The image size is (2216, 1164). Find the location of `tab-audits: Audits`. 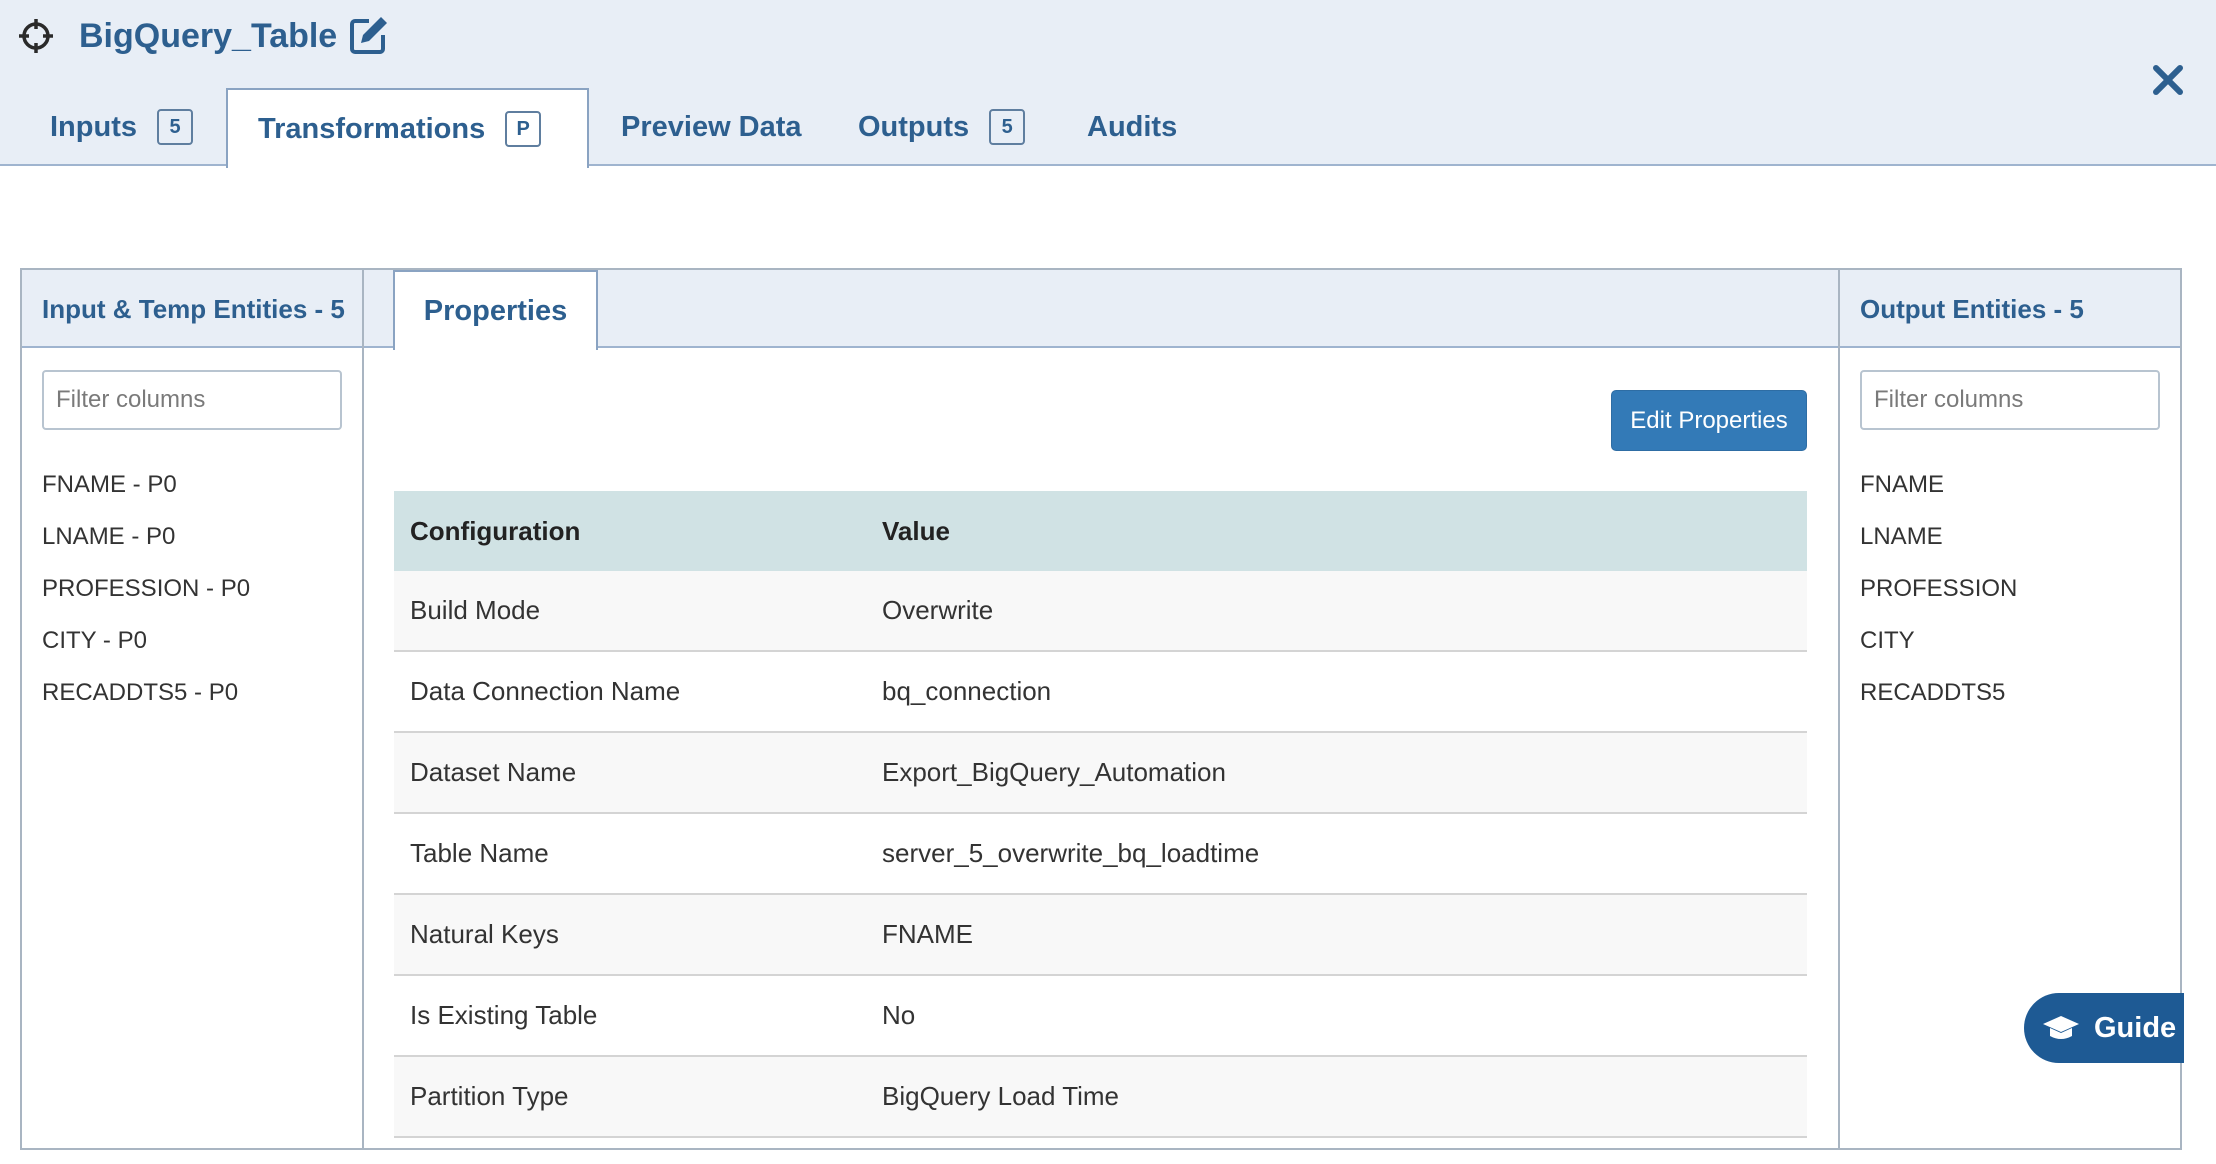

tab-audits: Audits is located at coordinates (1132, 127).